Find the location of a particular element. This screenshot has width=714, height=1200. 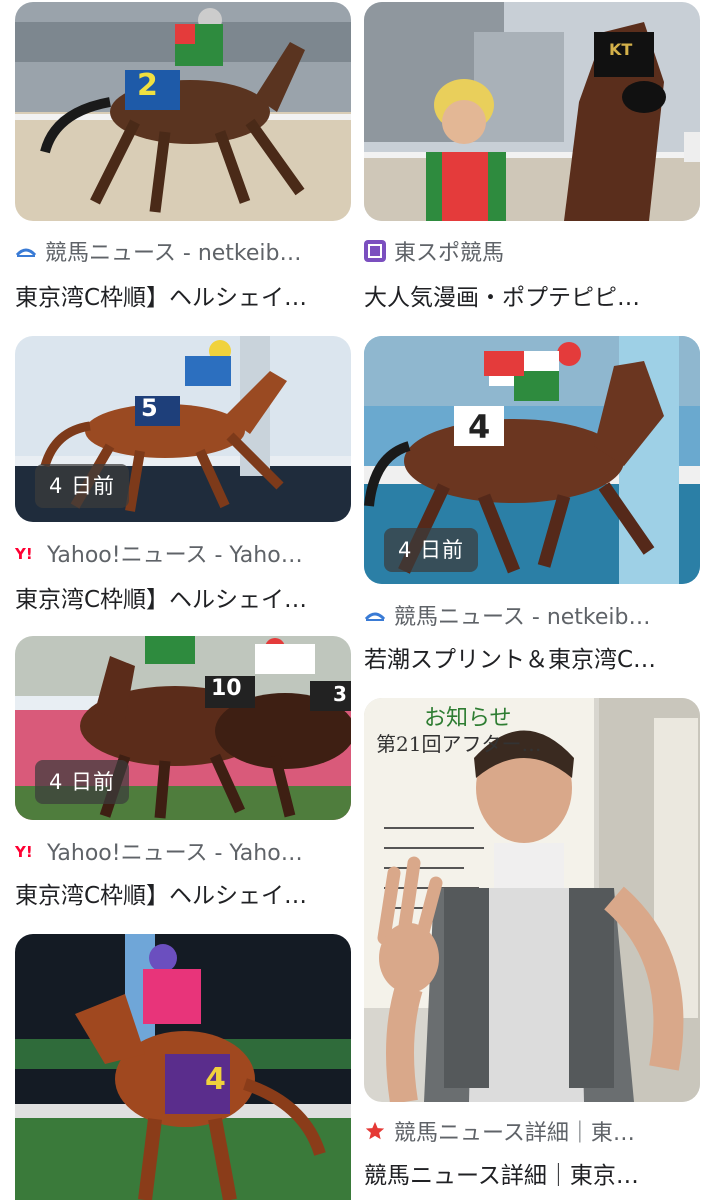

result-image: 5 4 日前 is located at coordinates (183, 429).